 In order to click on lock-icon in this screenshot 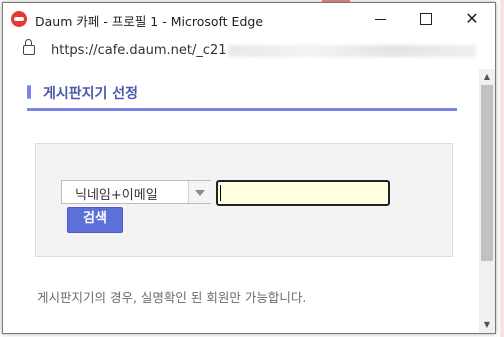, I will do `click(29, 47)`.